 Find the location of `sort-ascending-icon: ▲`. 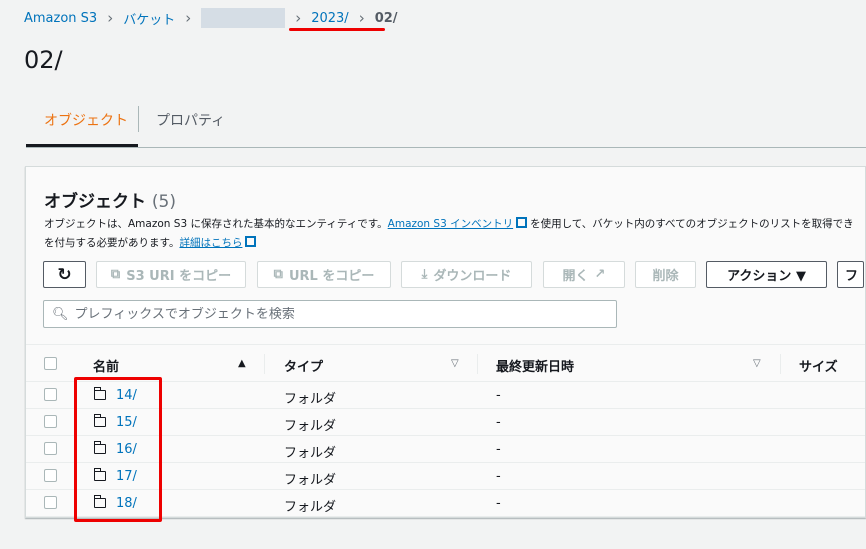

sort-ascending-icon: ▲ is located at coordinates (242, 363).